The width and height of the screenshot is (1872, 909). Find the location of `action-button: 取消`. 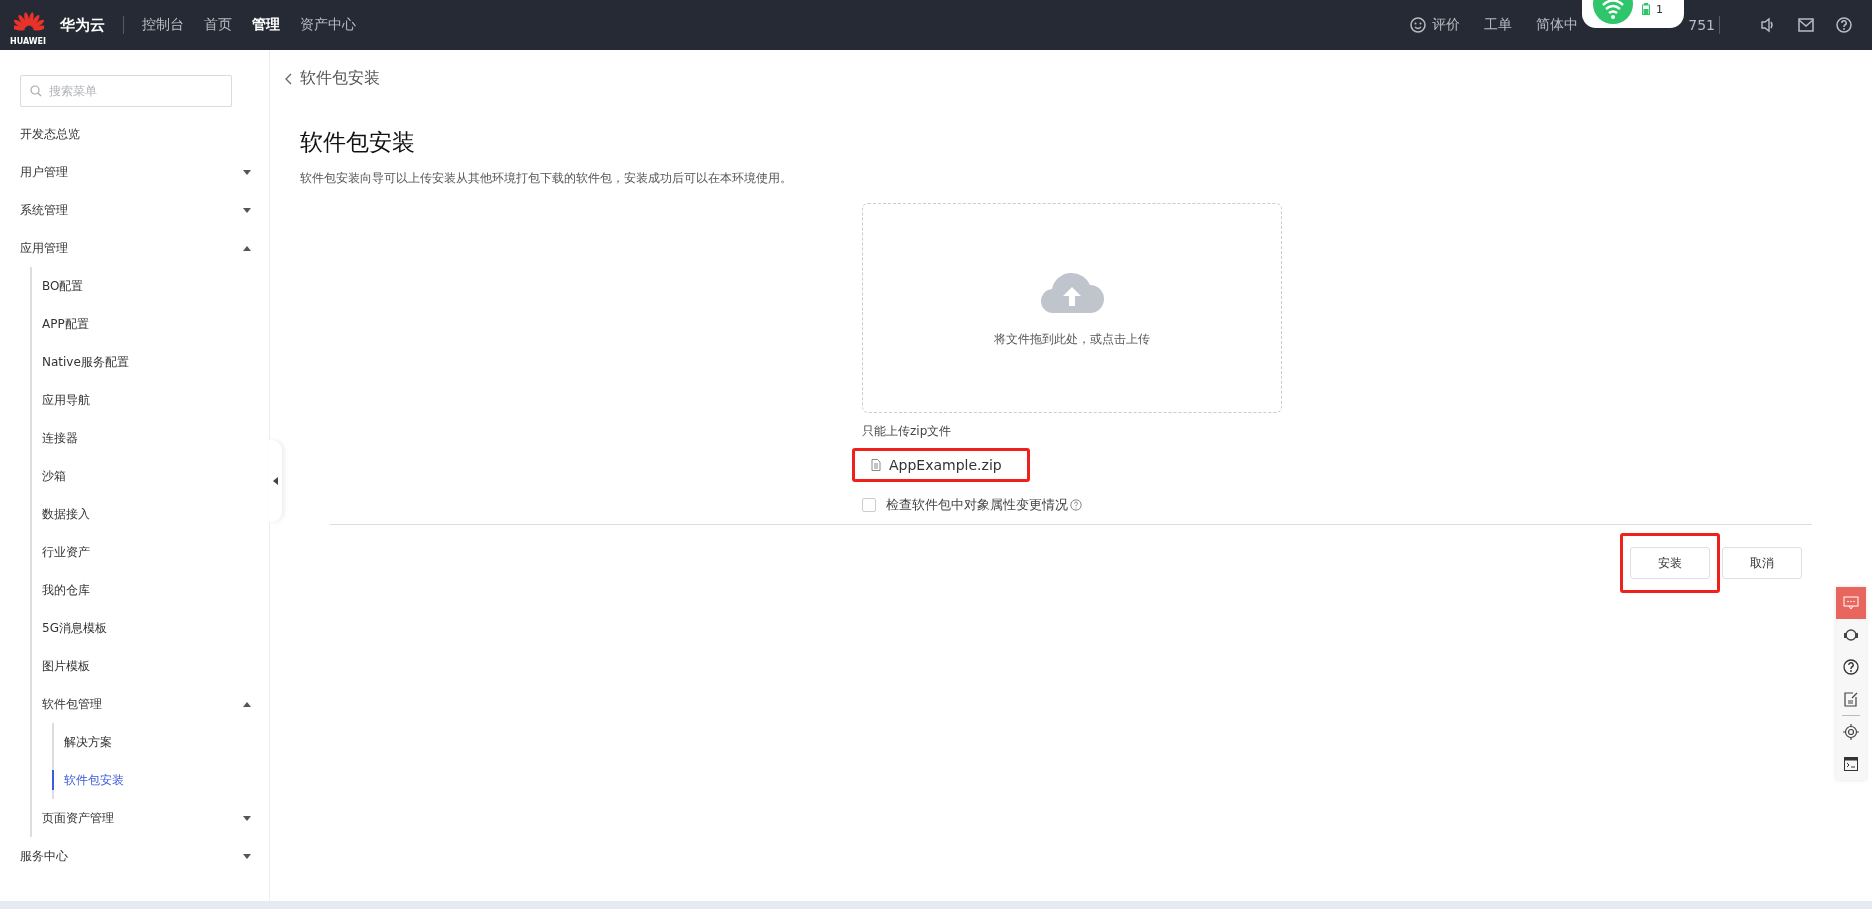

action-button: 取消 is located at coordinates (1762, 563).